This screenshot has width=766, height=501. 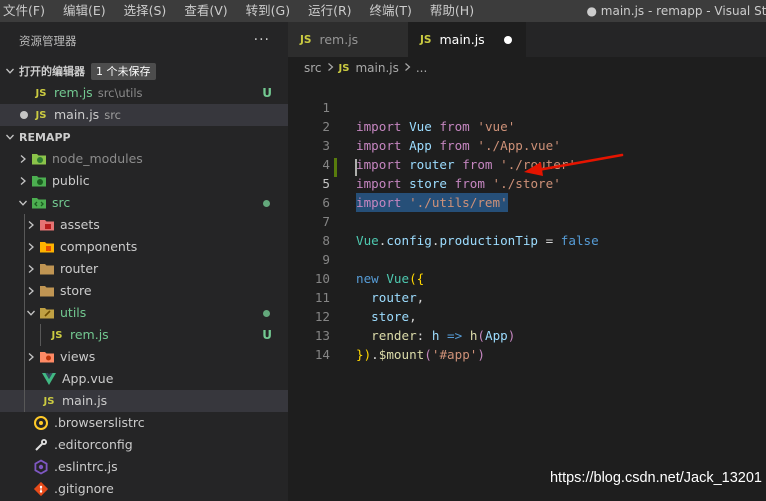 I want to click on tree-item-label: .browserslistrc, so click(x=99, y=422).